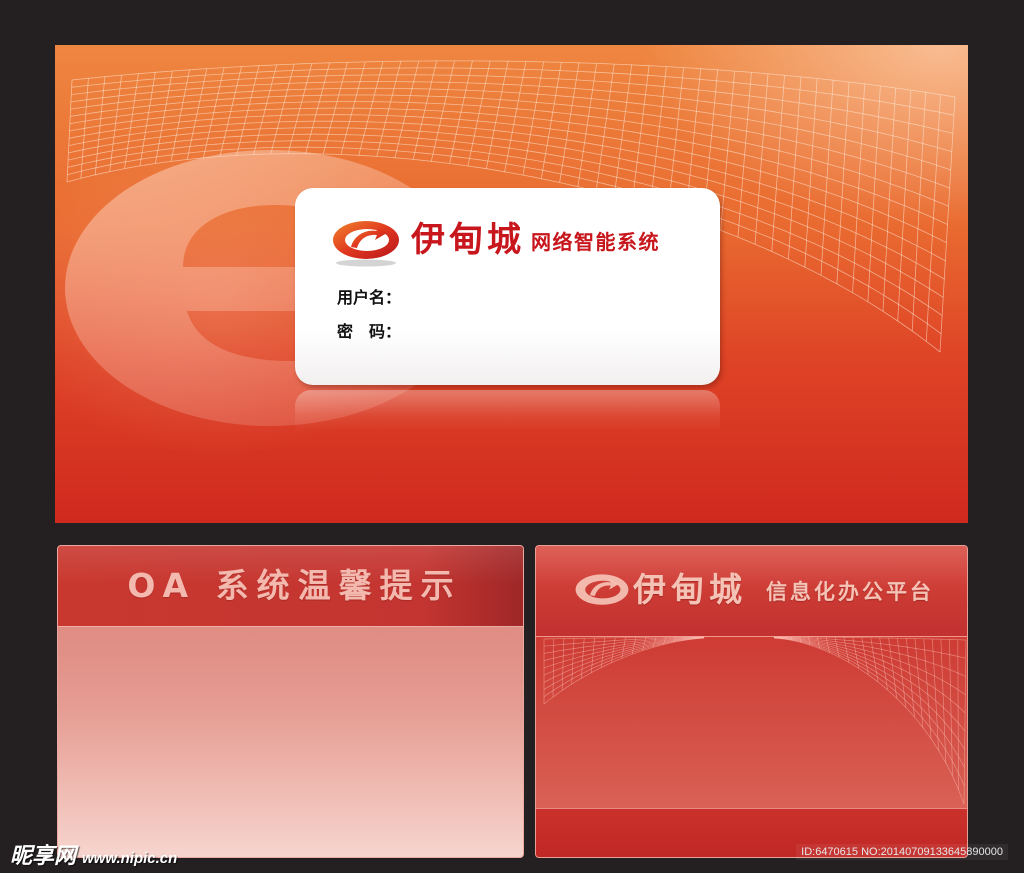 The height and width of the screenshot is (873, 1024). Describe the element at coordinates (595, 242) in the screenshot. I see `brand-subtitle: 网络智能系统` at that location.